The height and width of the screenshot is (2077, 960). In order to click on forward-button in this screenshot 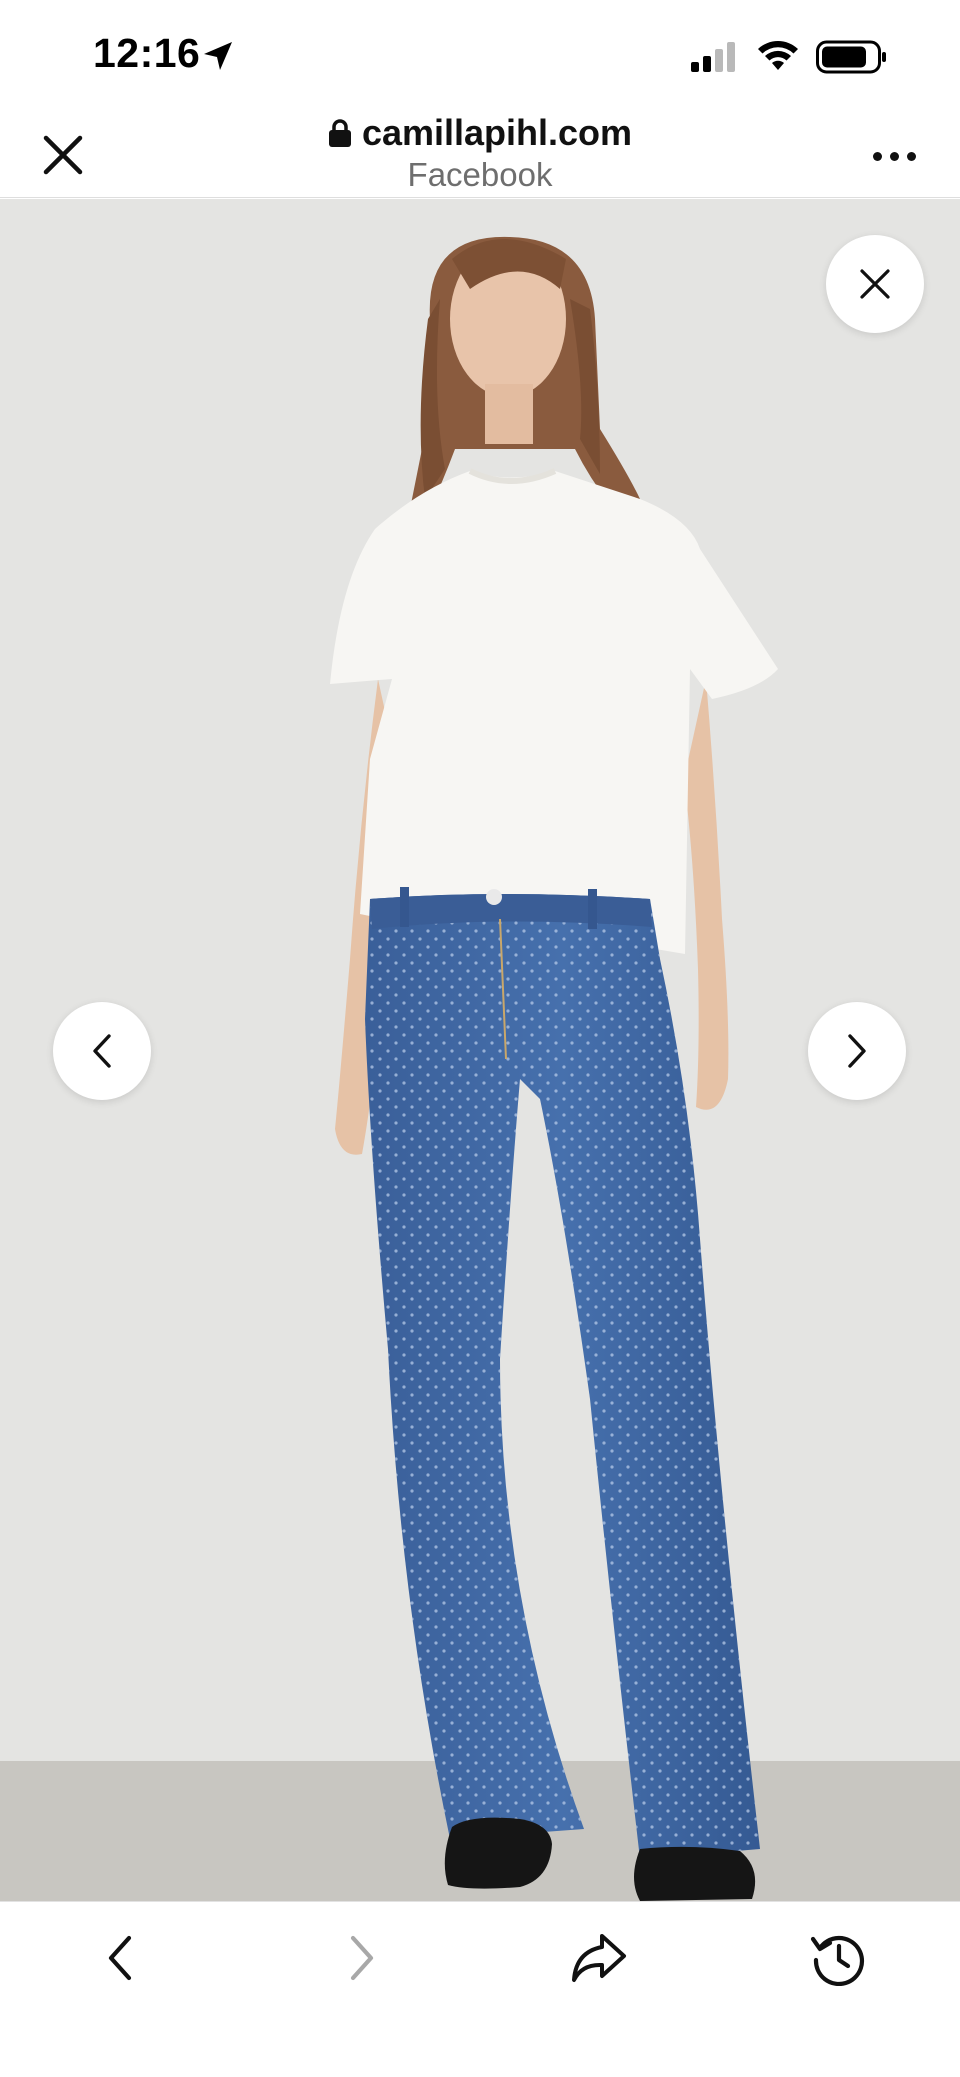, I will do `click(362, 1958)`.